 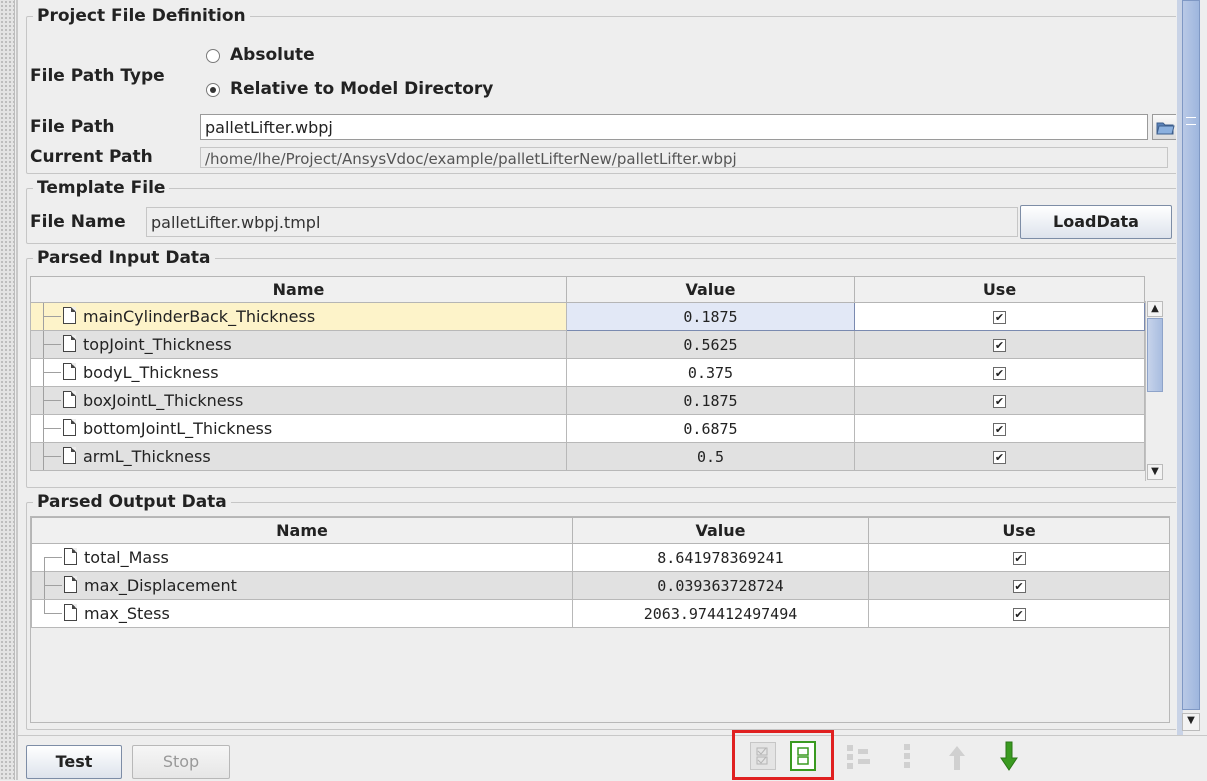 I want to click on radio-absolute, so click(x=213, y=56).